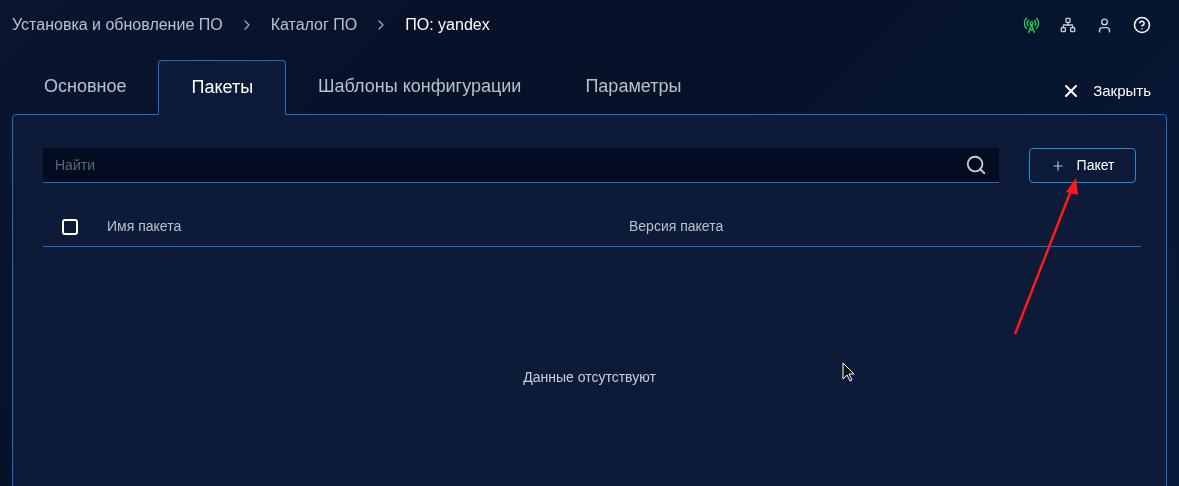 This screenshot has height=486, width=1179. Describe the element at coordinates (70, 226) in the screenshot. I see `select-all-checkbox` at that location.